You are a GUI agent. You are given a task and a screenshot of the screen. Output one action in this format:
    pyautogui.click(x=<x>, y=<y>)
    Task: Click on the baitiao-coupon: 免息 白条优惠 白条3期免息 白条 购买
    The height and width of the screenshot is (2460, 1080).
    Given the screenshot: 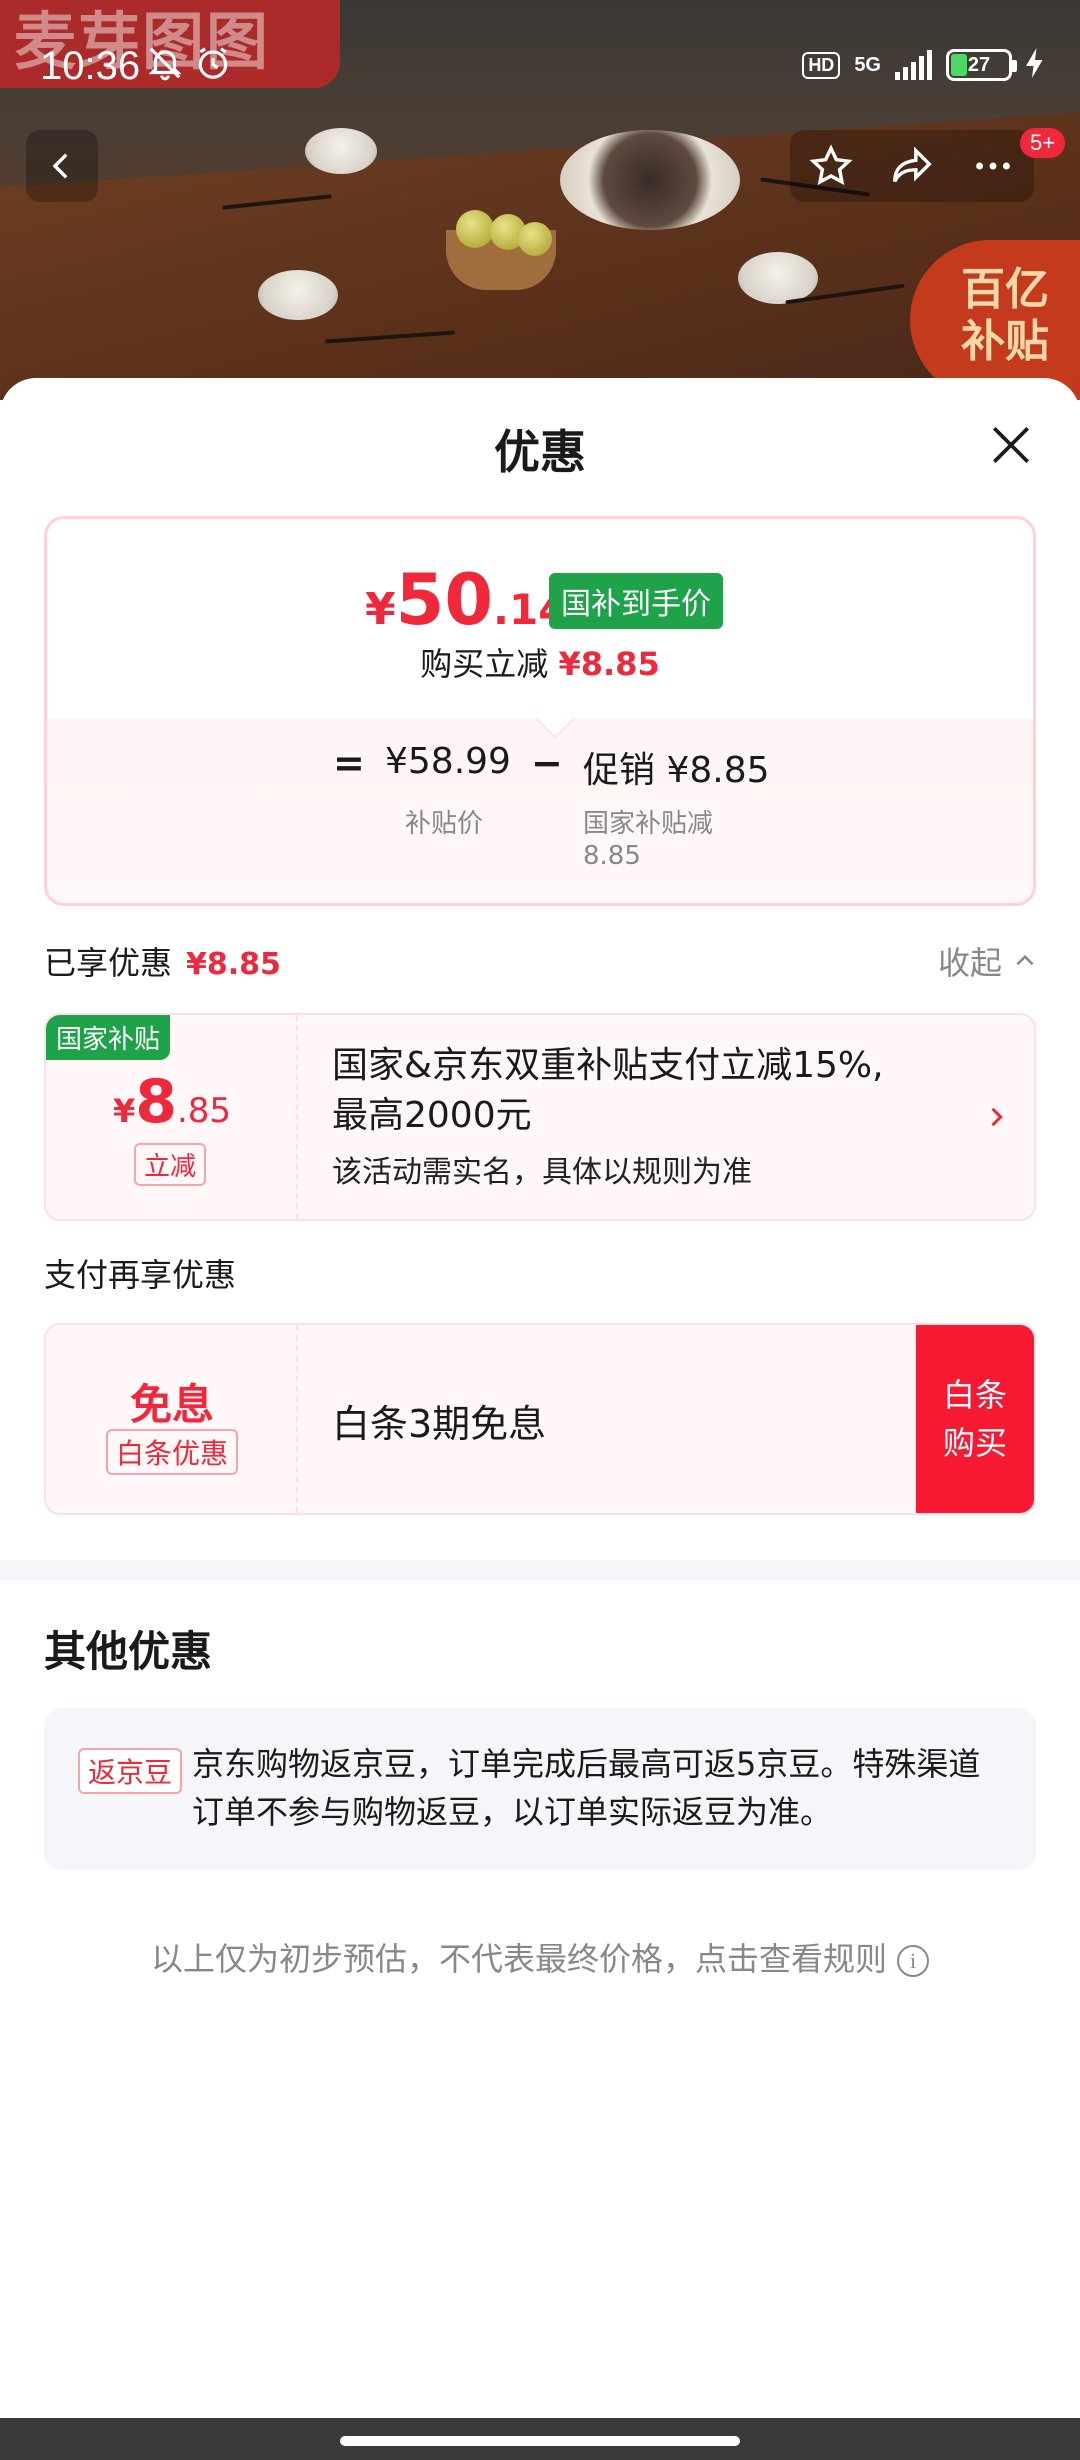 What is the action you would take?
    pyautogui.click(x=540, y=1419)
    